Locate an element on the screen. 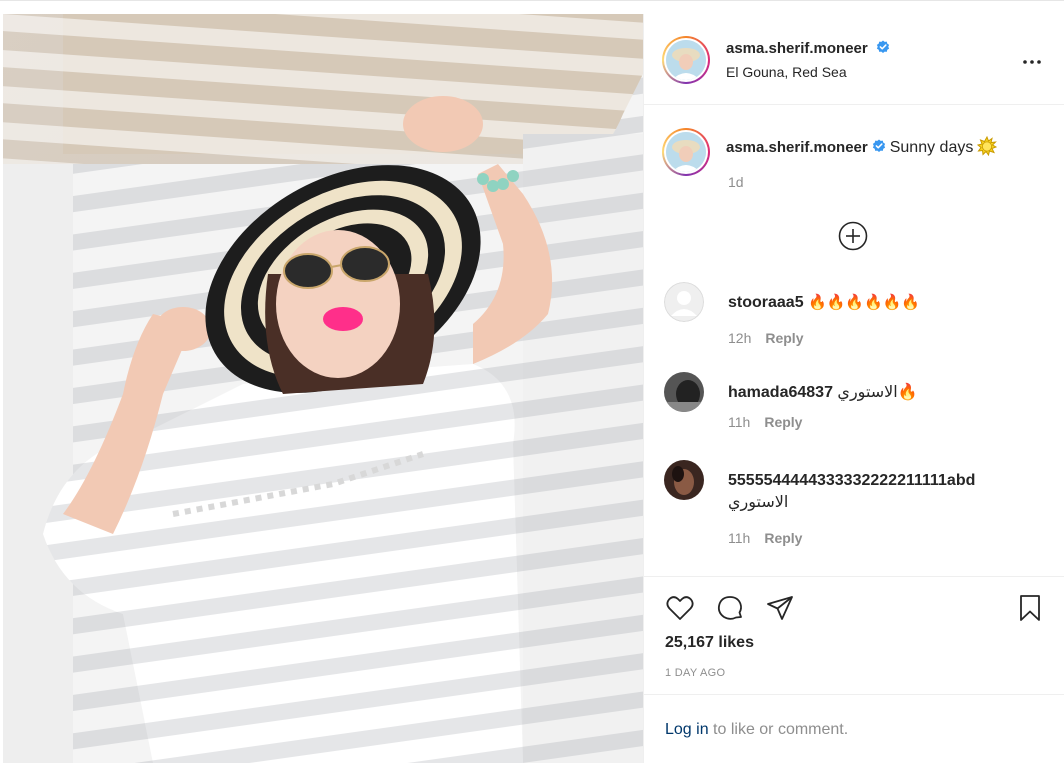 Image resolution: width=1064 pixels, height=763 pixels. author-avatar-image is located at coordinates (686, 60).